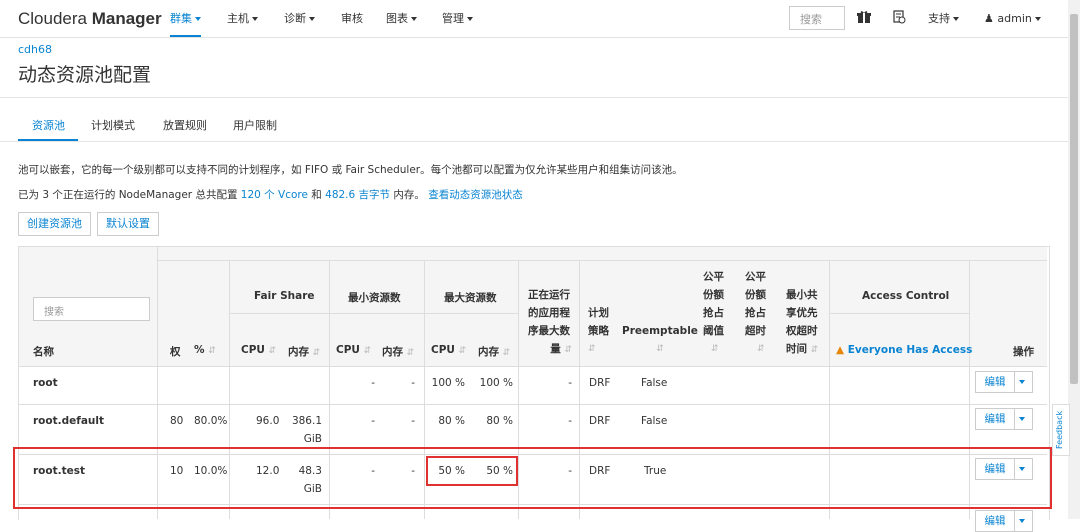 The image size is (1080, 532). What do you see at coordinates (274, 195) in the screenshot?
I see `vcore-link: 120 个 Vcore` at bounding box center [274, 195].